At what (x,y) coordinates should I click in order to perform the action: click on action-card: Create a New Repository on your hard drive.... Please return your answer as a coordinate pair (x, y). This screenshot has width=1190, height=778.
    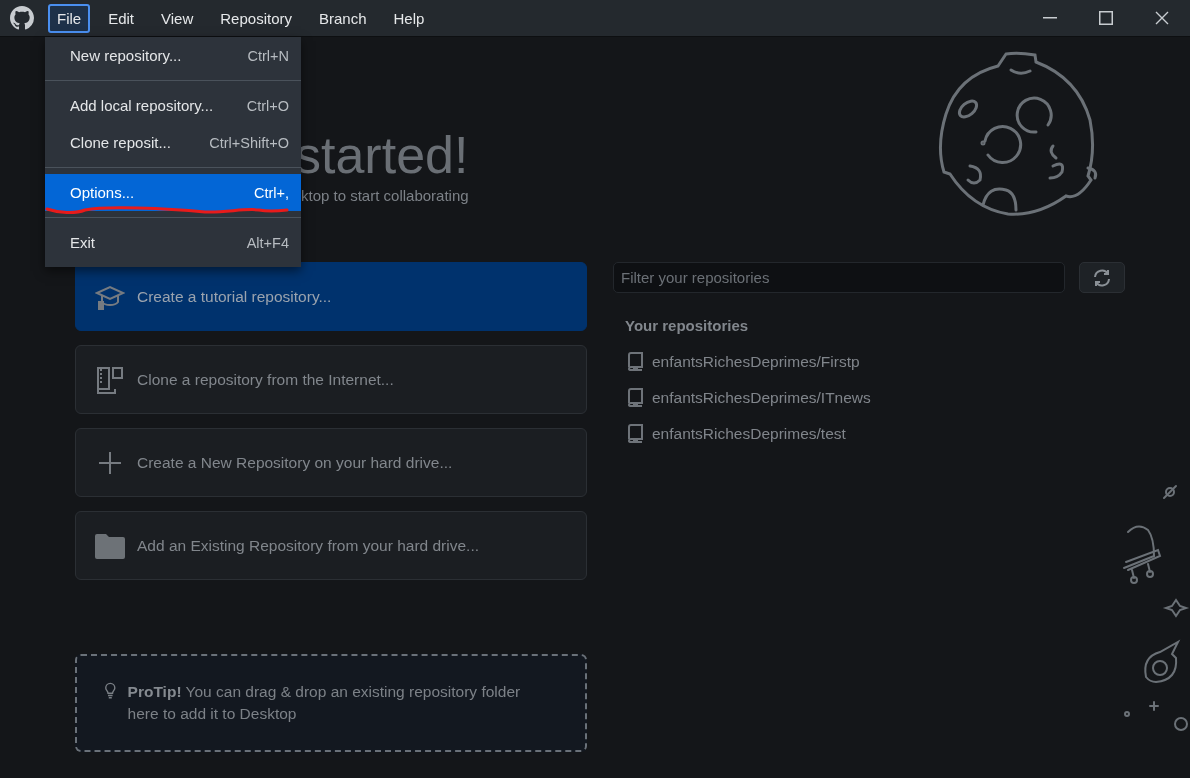
    Looking at the image, I should click on (331, 462).